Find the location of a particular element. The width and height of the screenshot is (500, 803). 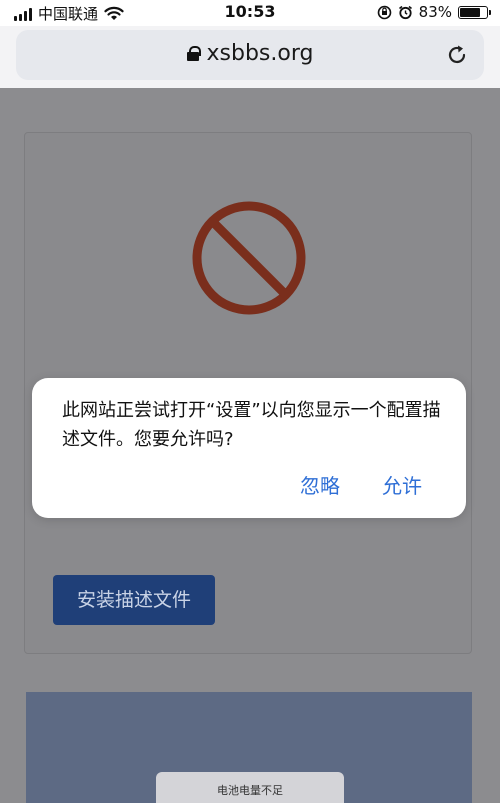

alarm-icon is located at coordinates (405, 12).